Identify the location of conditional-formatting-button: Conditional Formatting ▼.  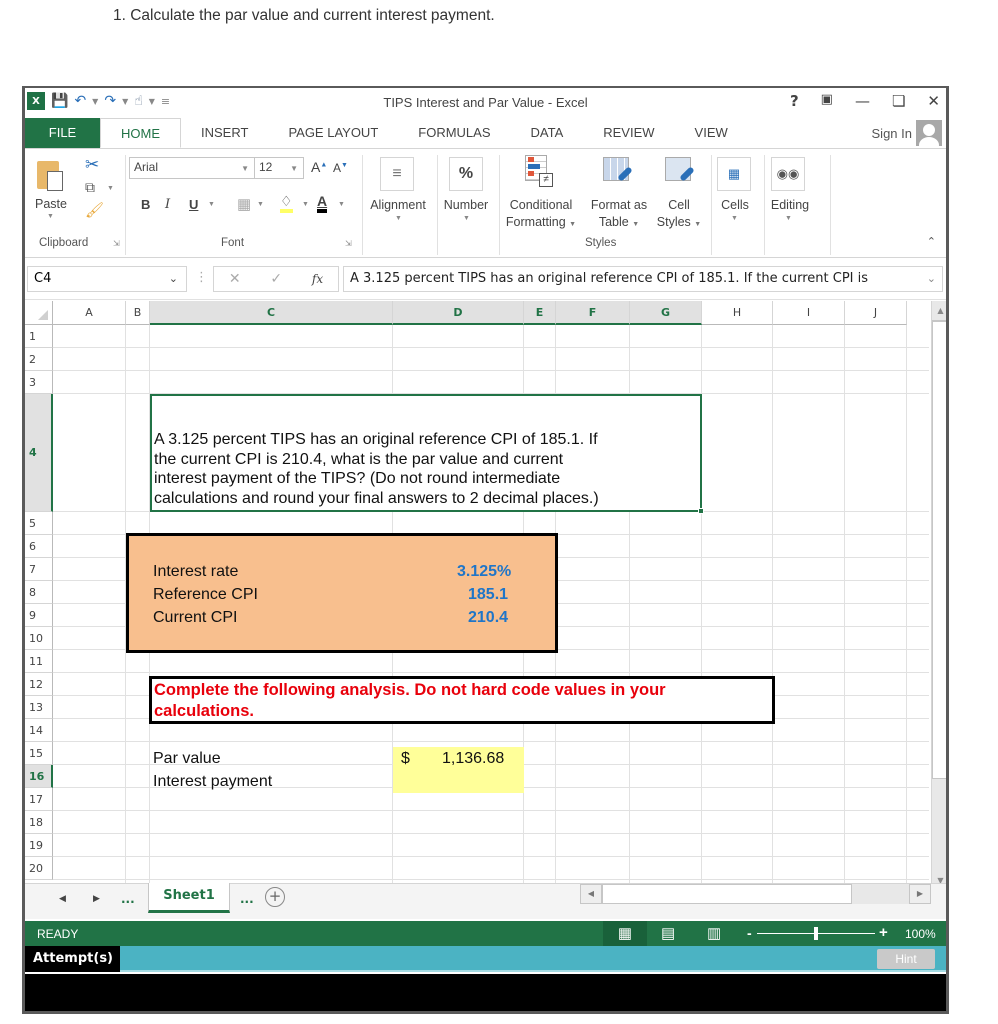
(541, 215).